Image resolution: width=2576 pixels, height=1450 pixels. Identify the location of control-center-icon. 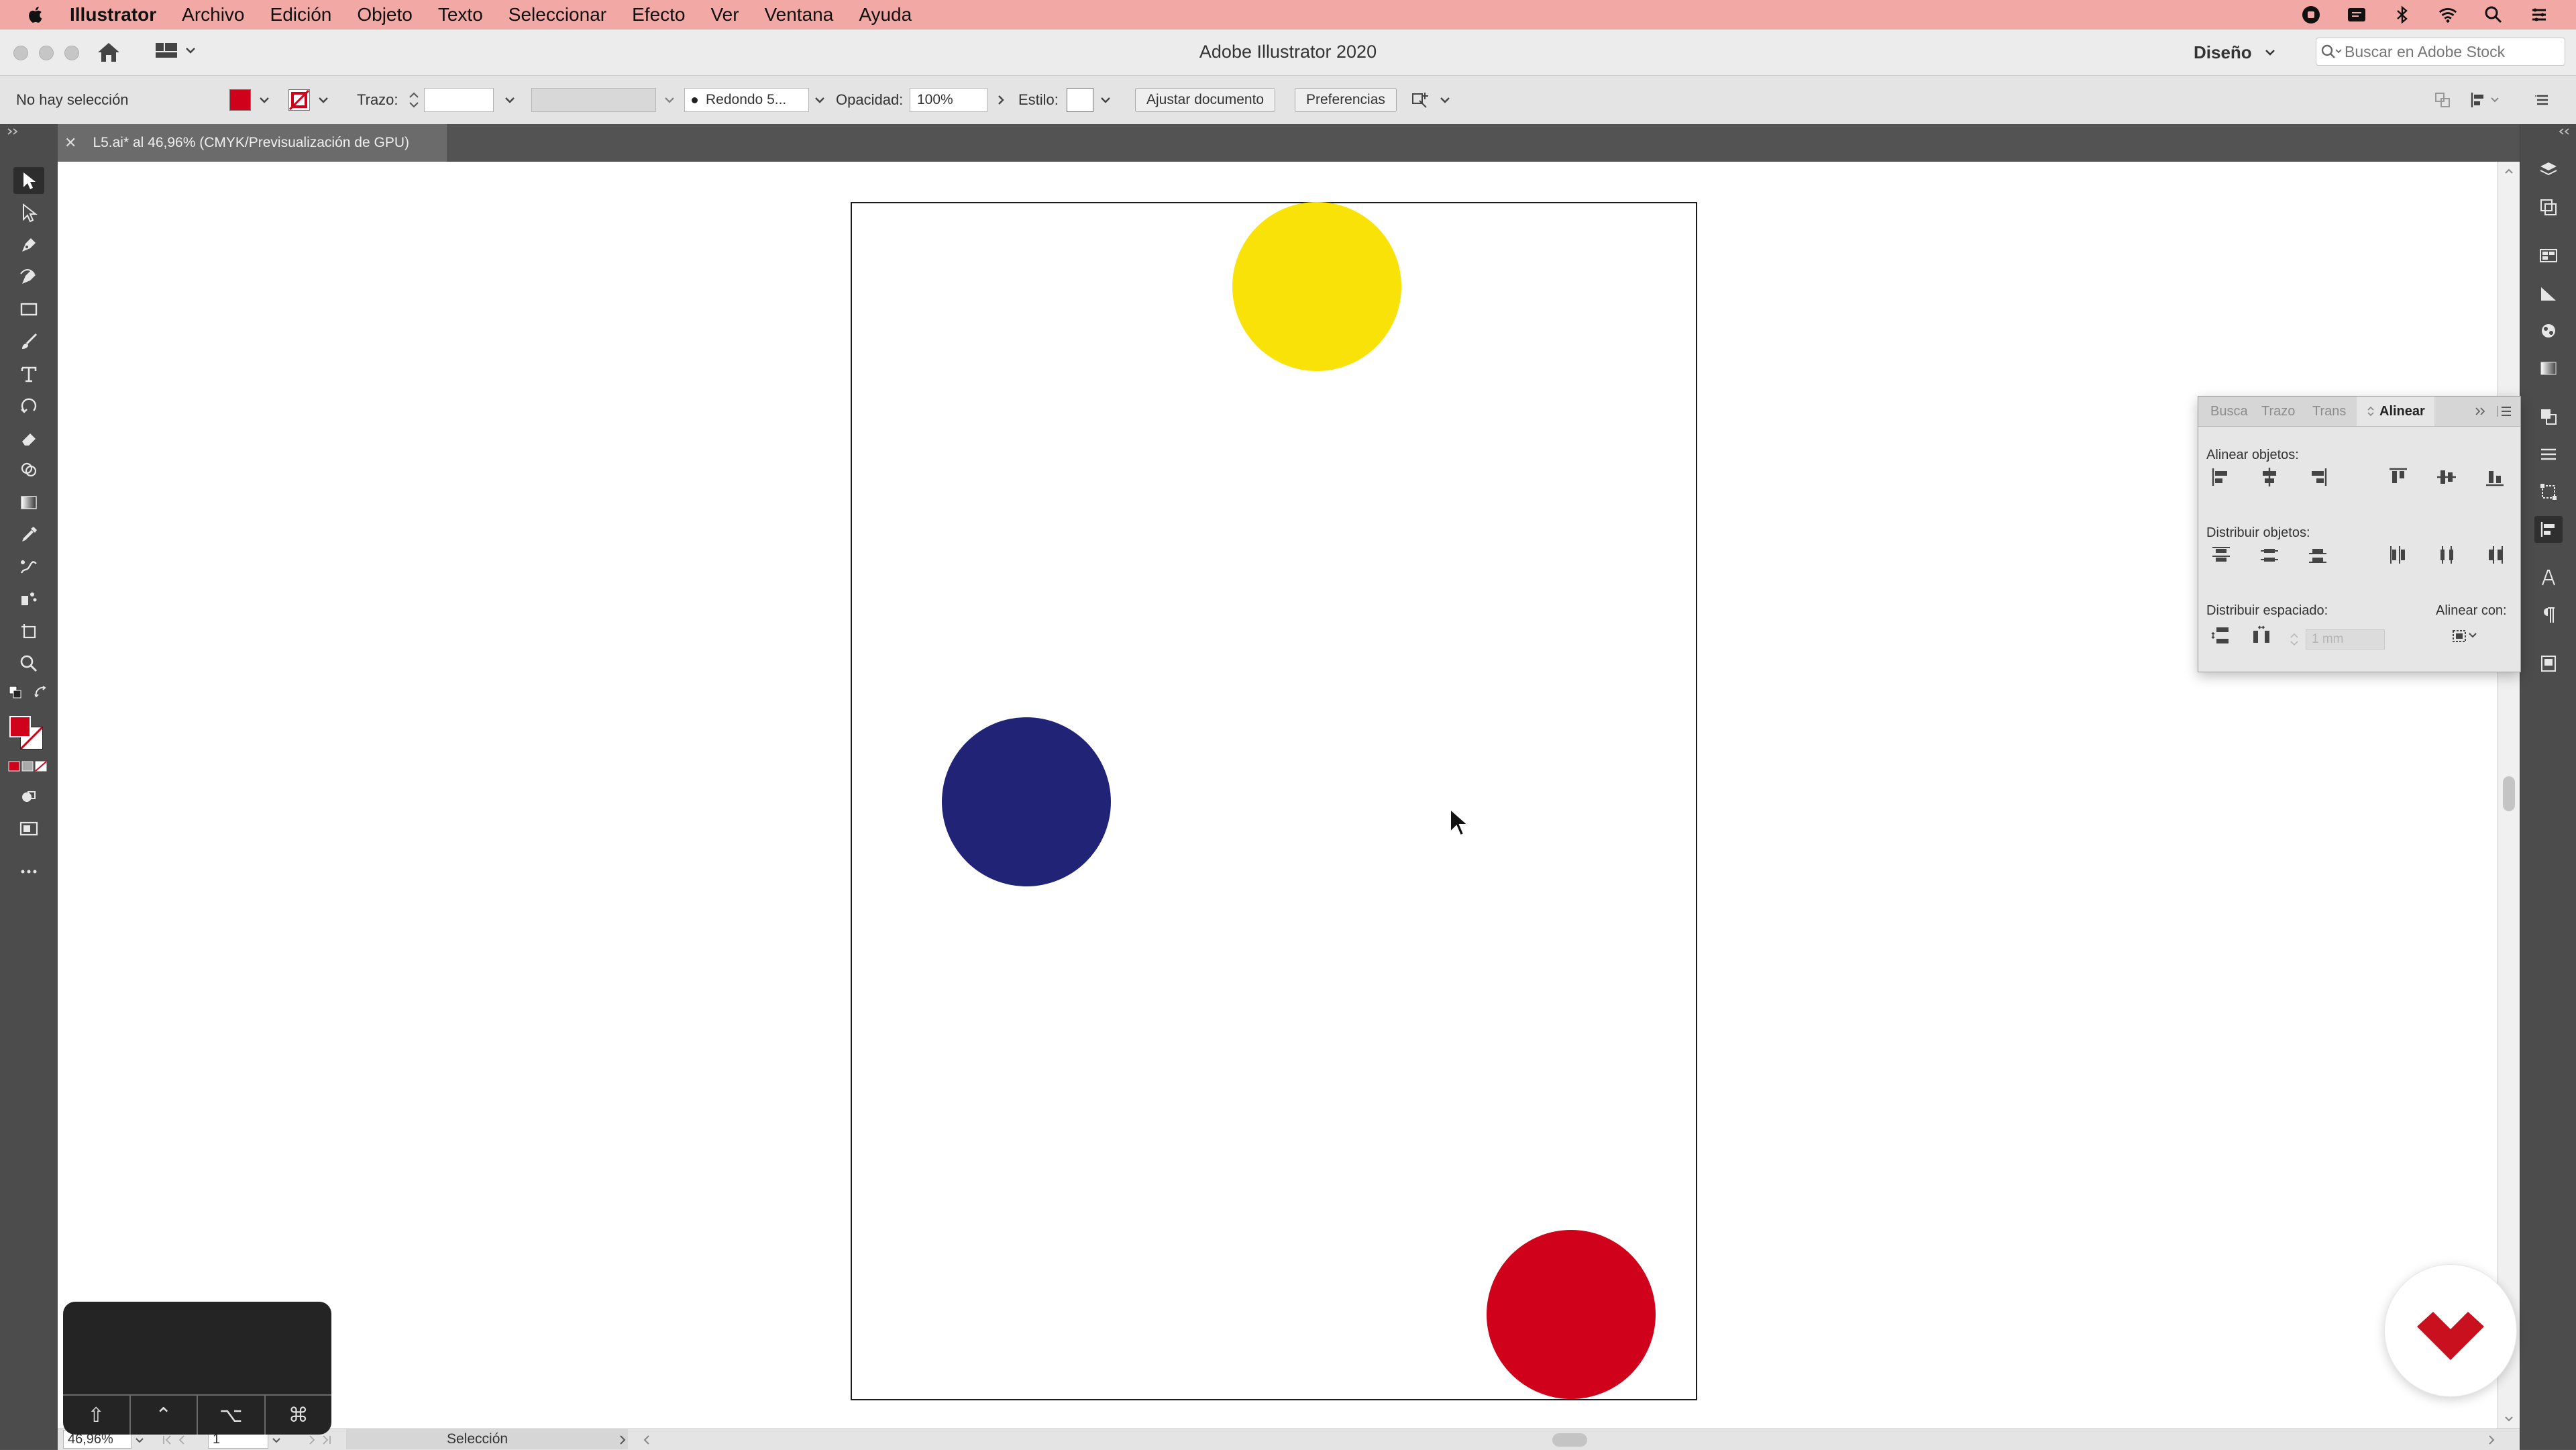
(2539, 15).